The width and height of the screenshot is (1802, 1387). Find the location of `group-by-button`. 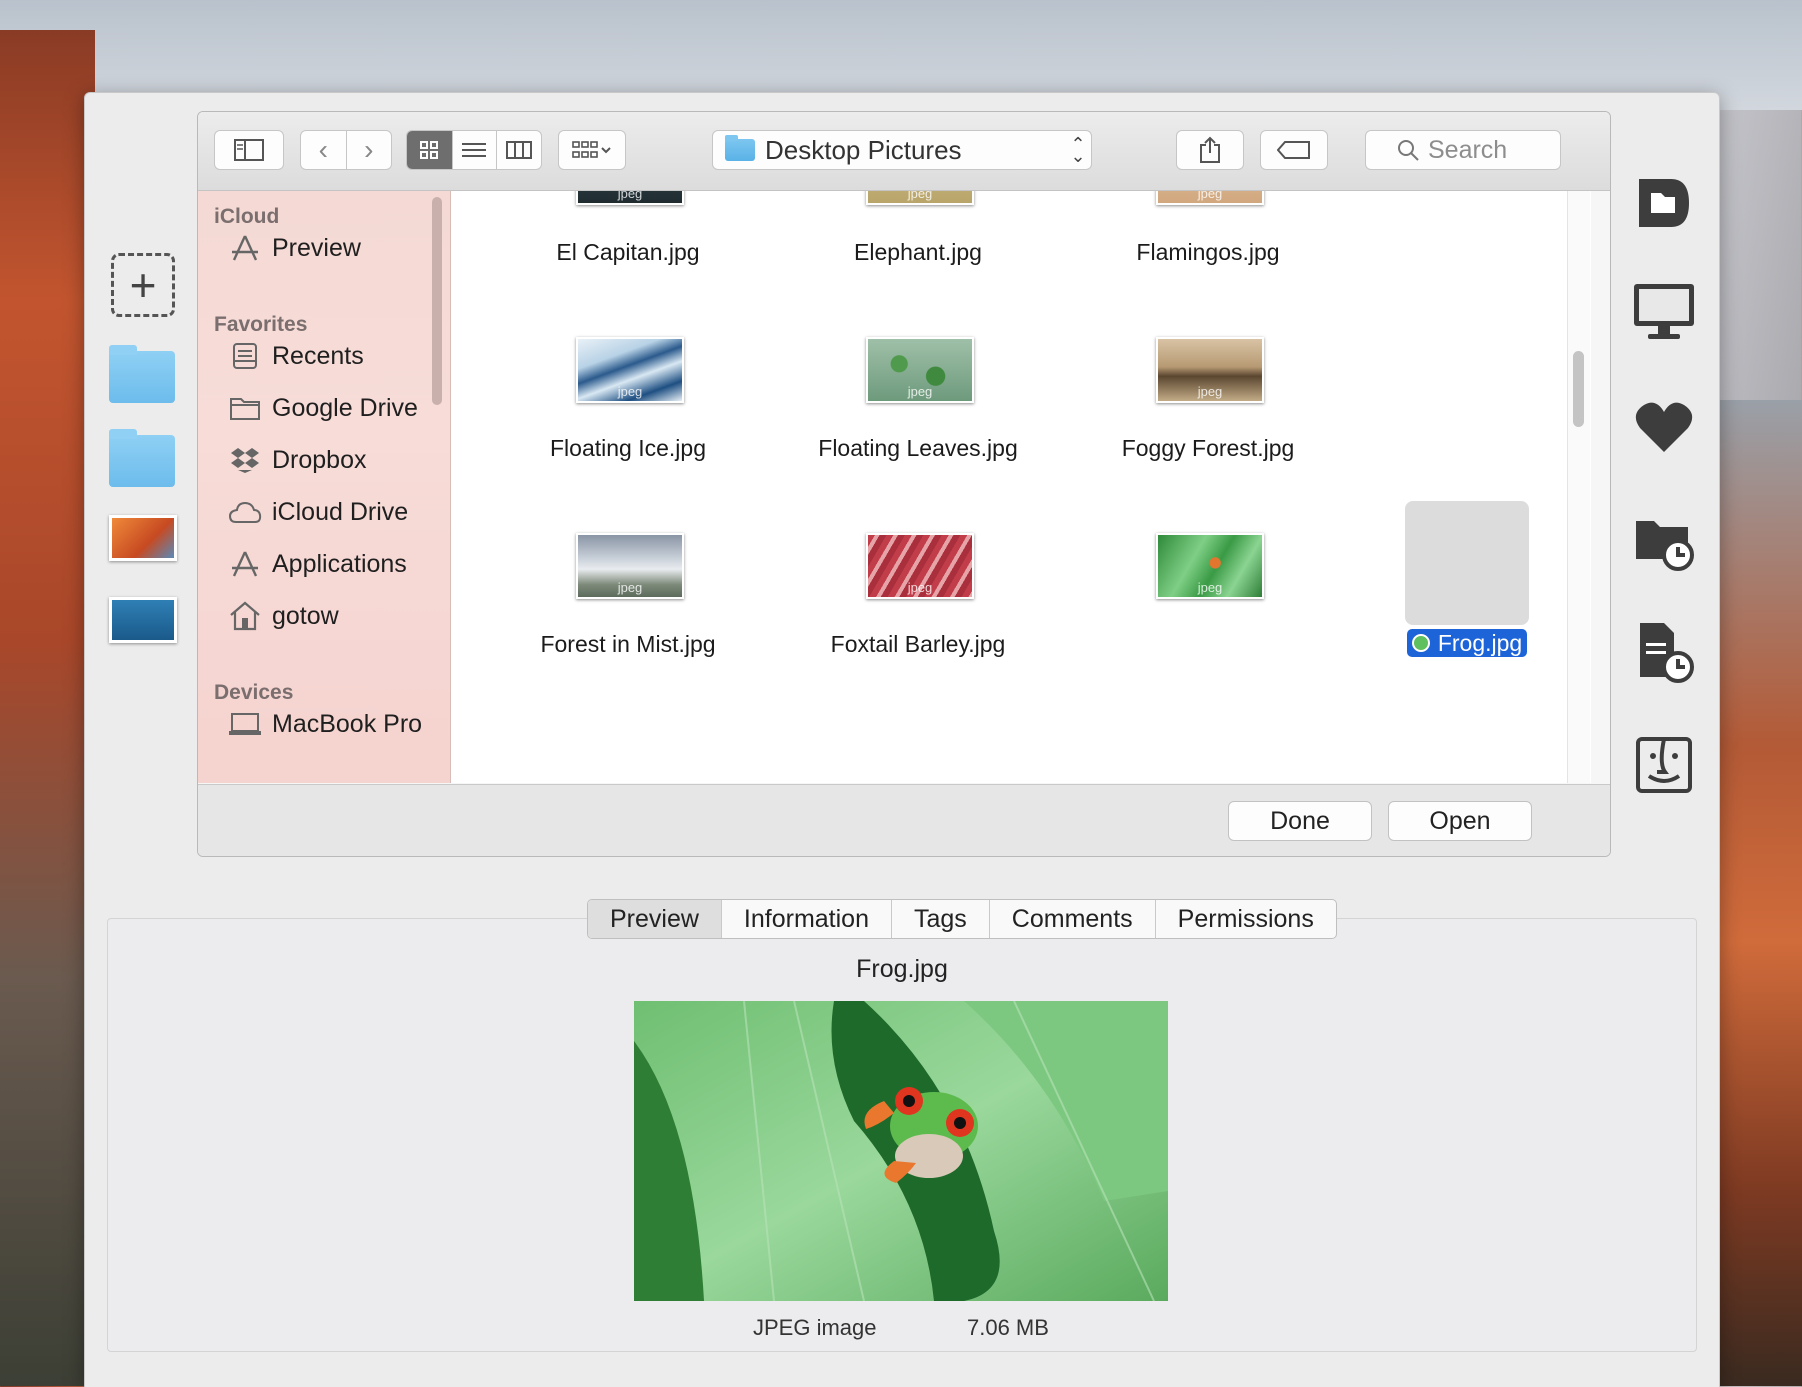

group-by-button is located at coordinates (592, 150).